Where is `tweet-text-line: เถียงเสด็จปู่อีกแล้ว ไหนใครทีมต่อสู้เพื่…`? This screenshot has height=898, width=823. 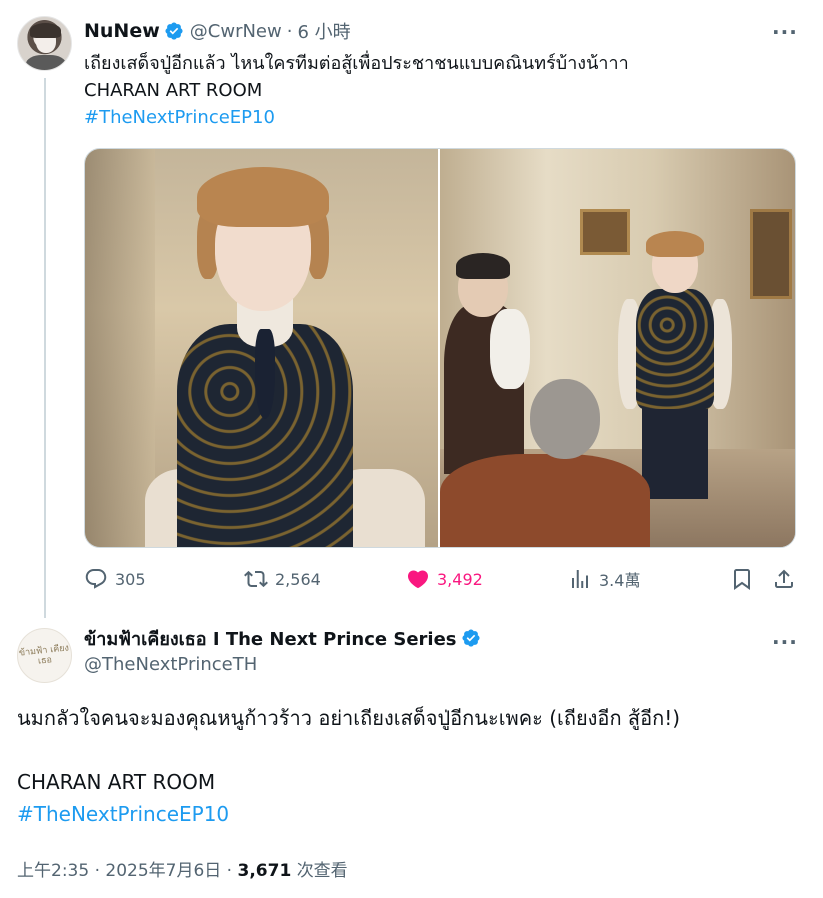
tweet-text-line: เถียงเสด็จปู่อีกแล้ว ไหนใครทีมต่อสู้เพื่… is located at coordinates (356, 63).